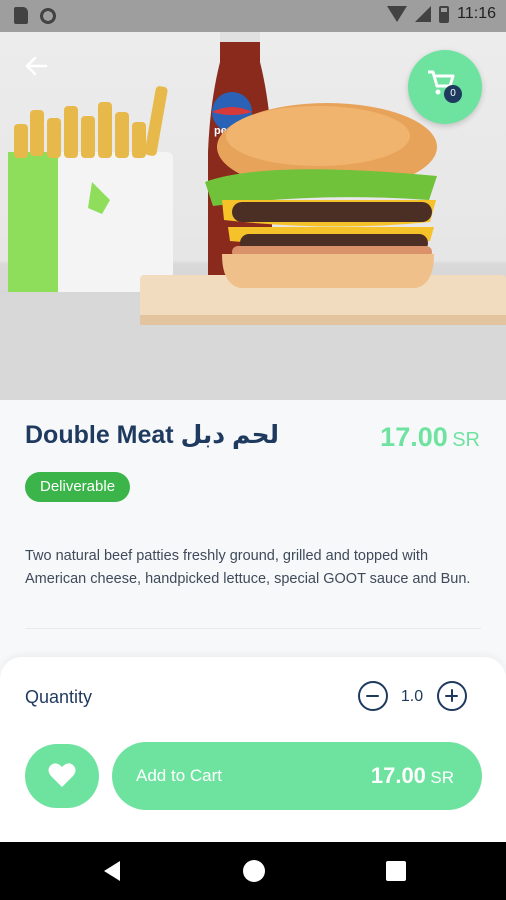 The image size is (506, 900). I want to click on add-to-cart-label: Add to Cart, so click(179, 775).